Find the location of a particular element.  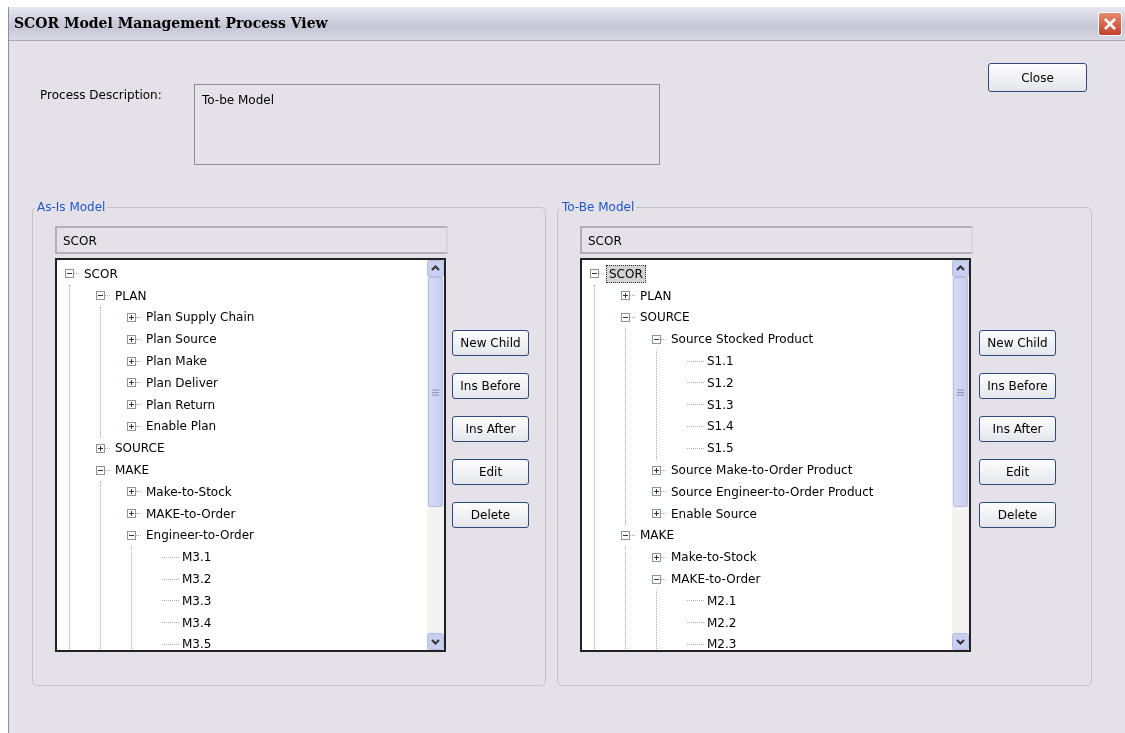

tree-item: S1.4 is located at coordinates (720, 426).